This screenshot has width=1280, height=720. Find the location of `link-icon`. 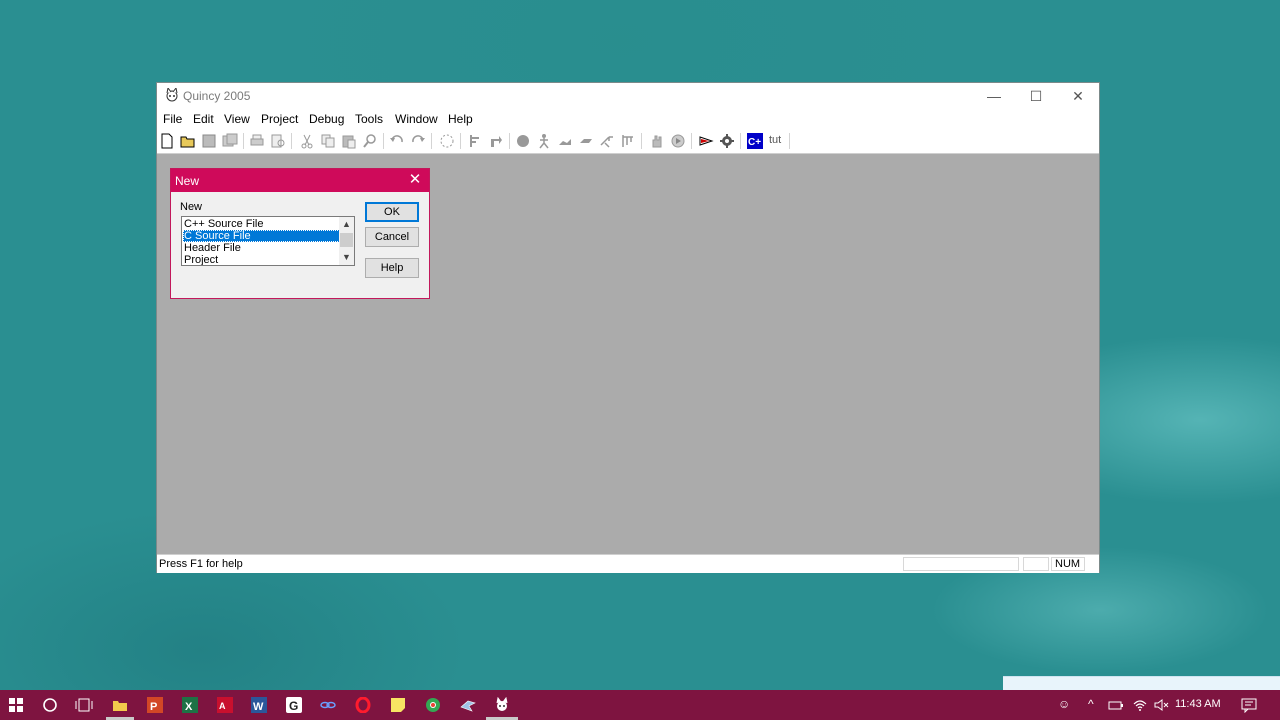

link-icon is located at coordinates (328, 705).